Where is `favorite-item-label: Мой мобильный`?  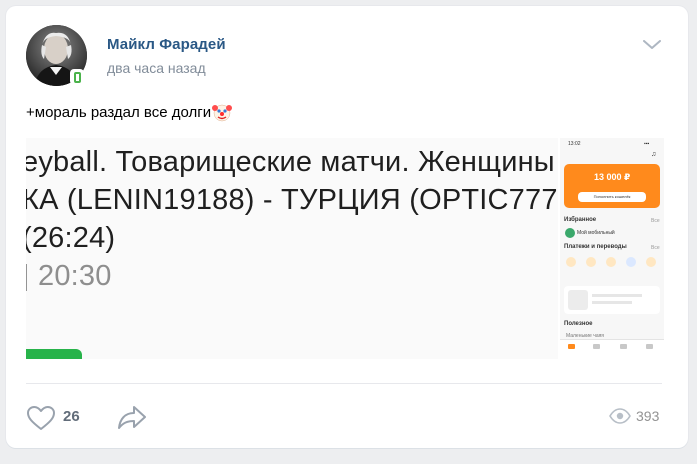
favorite-item-label: Мой мобильный is located at coordinates (596, 233).